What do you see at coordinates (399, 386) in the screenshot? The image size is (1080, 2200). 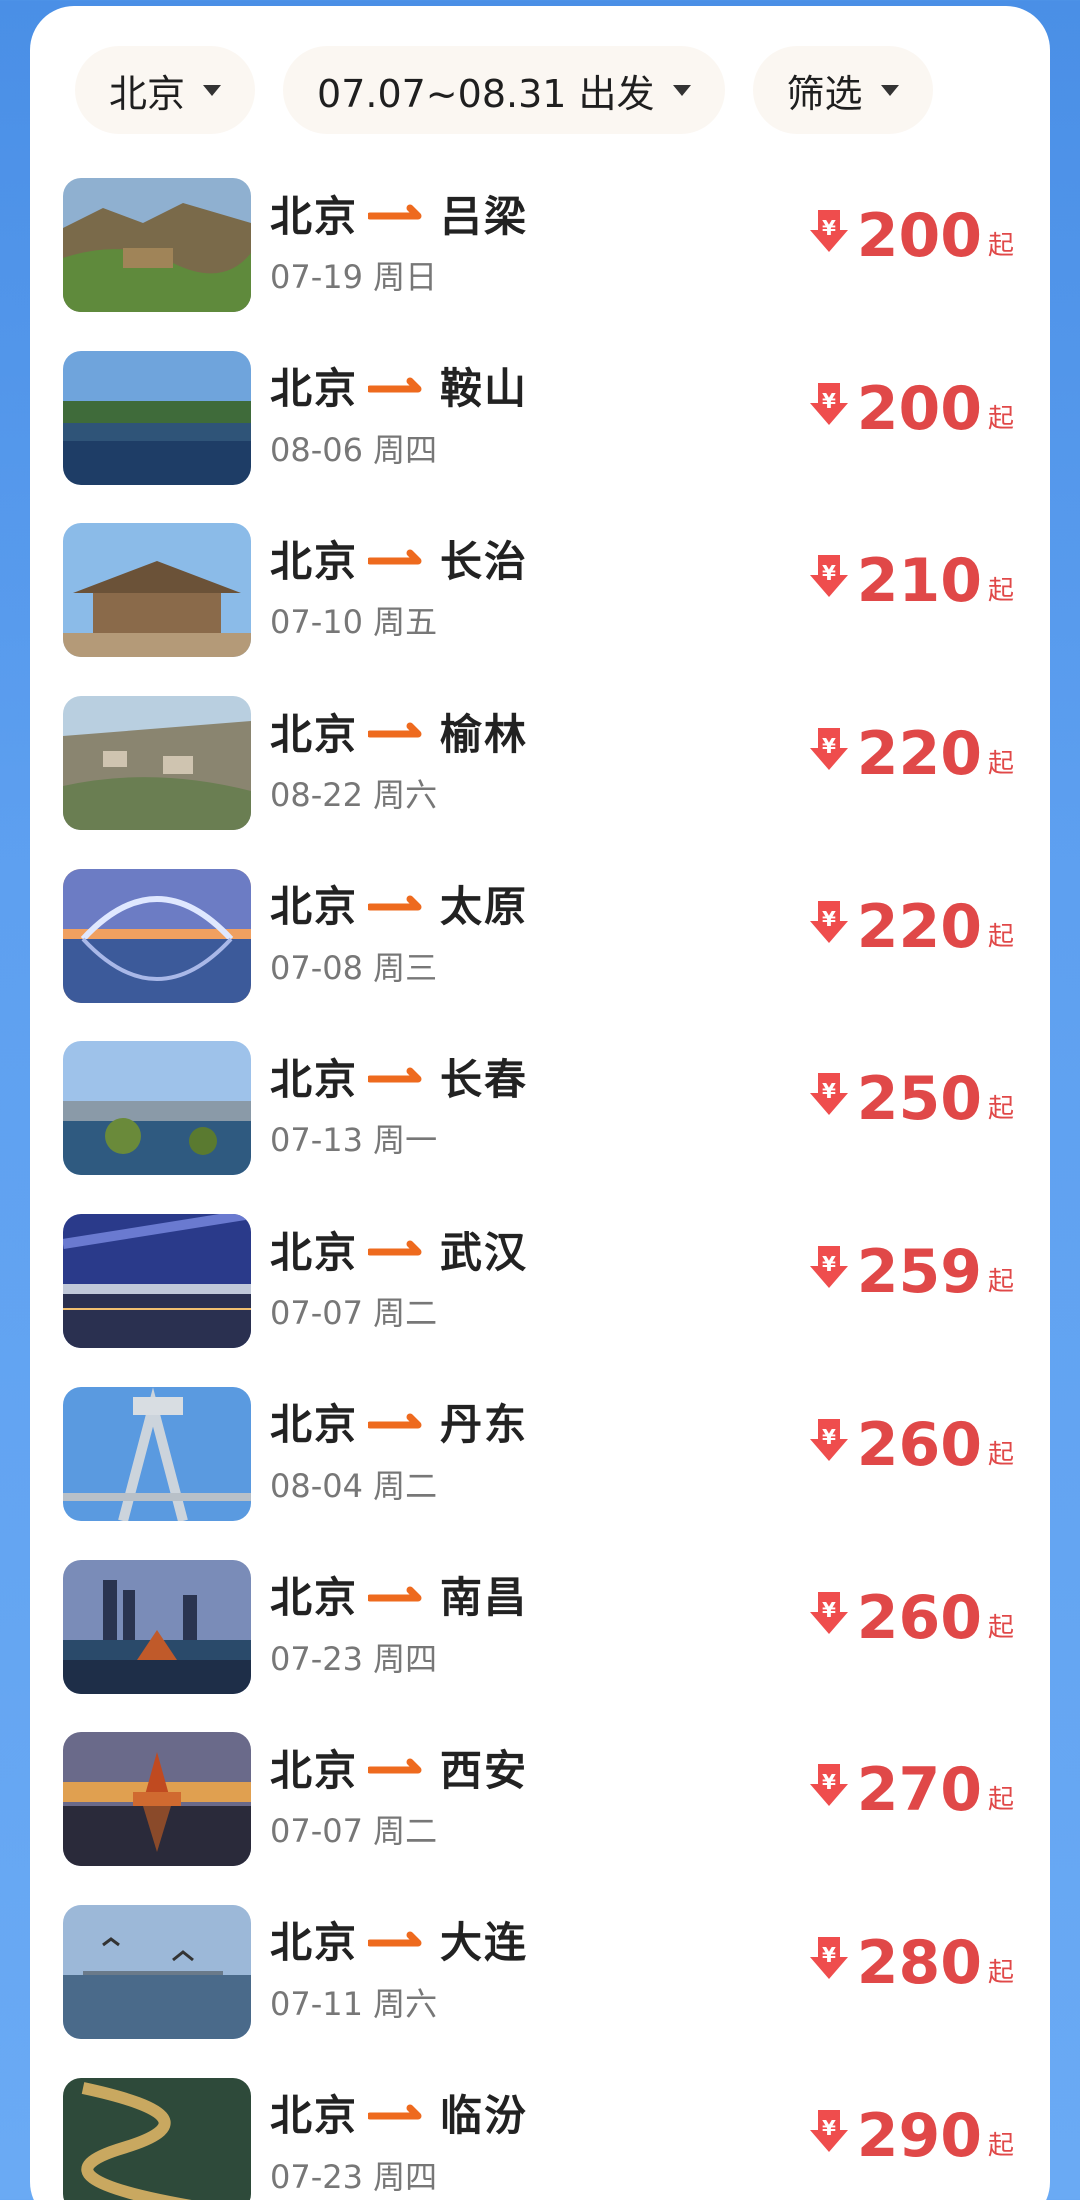 I see `route: 北京 鞍山` at bounding box center [399, 386].